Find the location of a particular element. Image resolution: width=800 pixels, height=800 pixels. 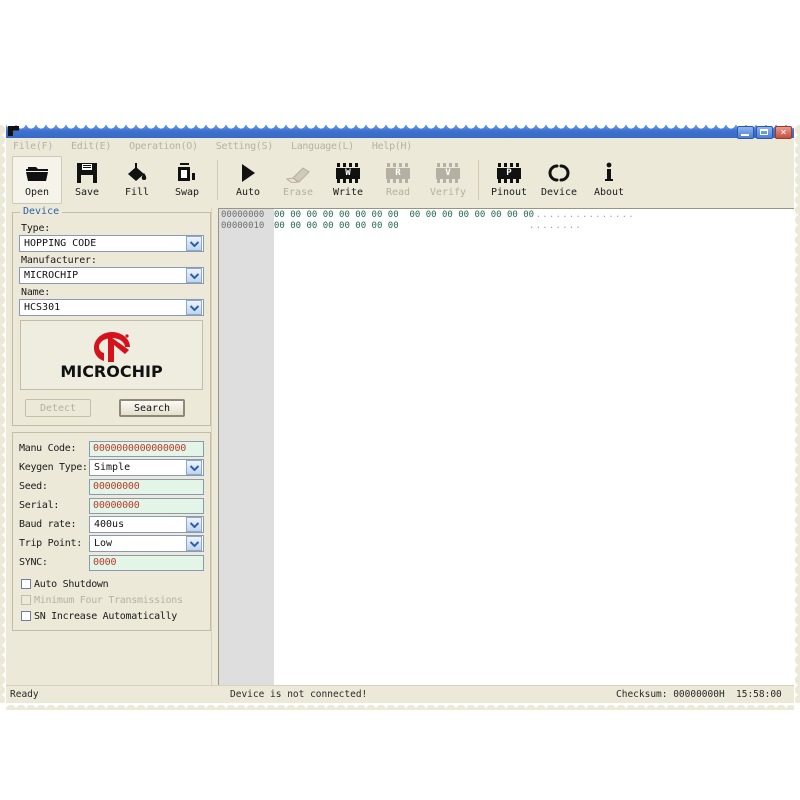

toolbar-button-fill: Fill is located at coordinates (137, 180).